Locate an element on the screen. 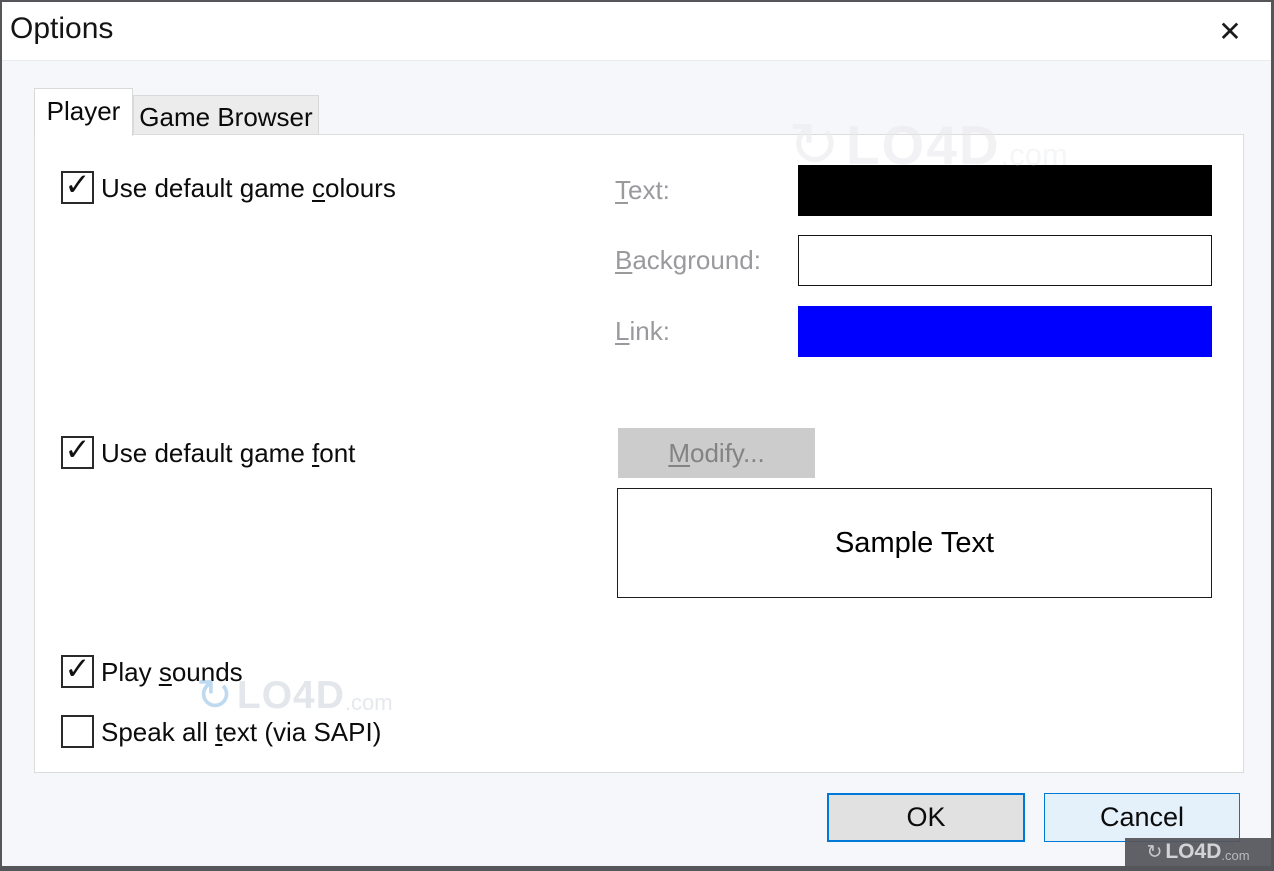  use-default-colours-checkbox: ✓ is located at coordinates (77, 185).